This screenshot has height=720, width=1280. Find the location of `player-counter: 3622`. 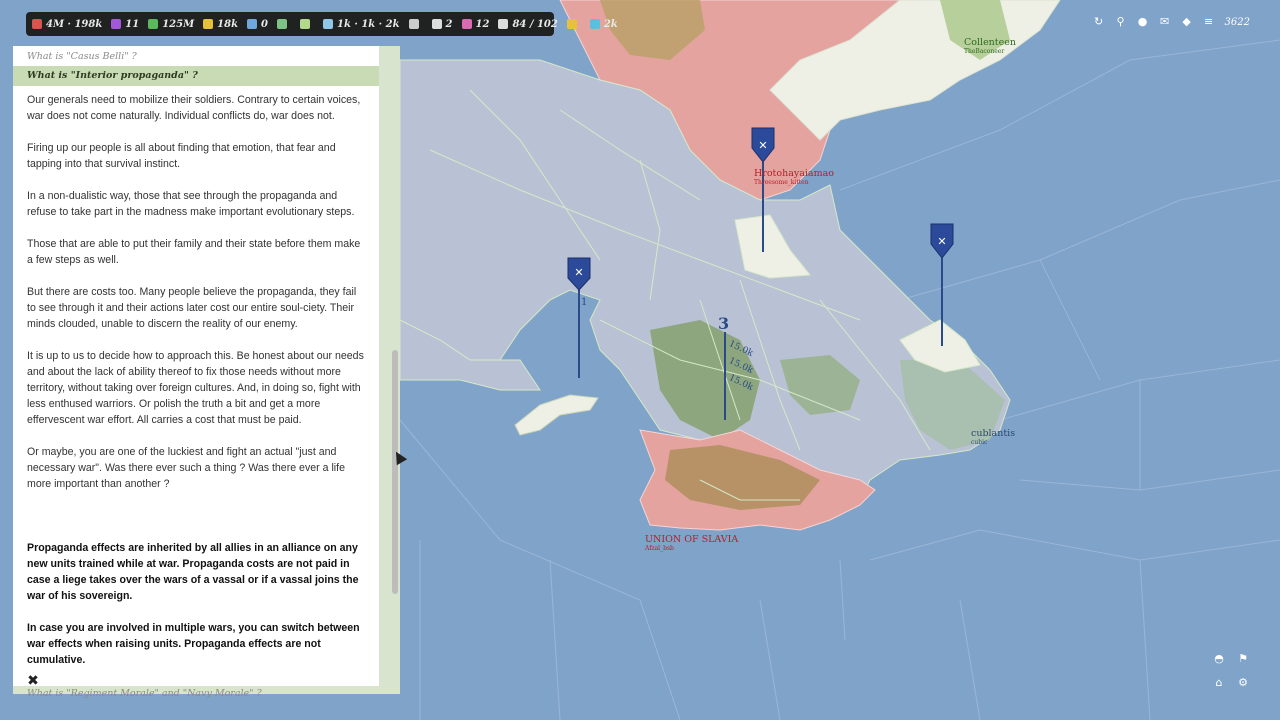

player-counter: 3622 is located at coordinates (1237, 22).